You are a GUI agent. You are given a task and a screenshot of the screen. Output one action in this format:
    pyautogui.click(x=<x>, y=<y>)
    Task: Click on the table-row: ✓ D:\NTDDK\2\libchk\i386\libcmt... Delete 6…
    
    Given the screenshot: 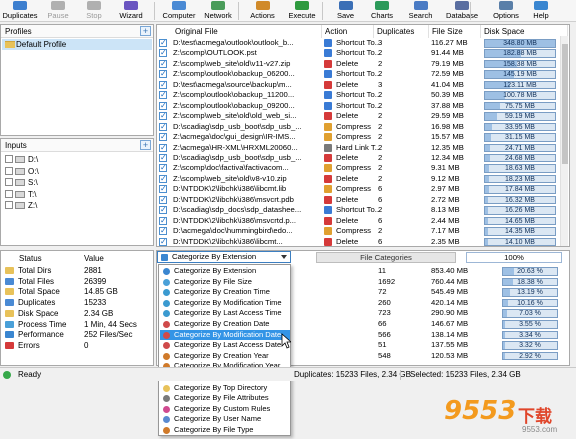 What is the action you would take?
    pyautogui.click(x=362, y=242)
    